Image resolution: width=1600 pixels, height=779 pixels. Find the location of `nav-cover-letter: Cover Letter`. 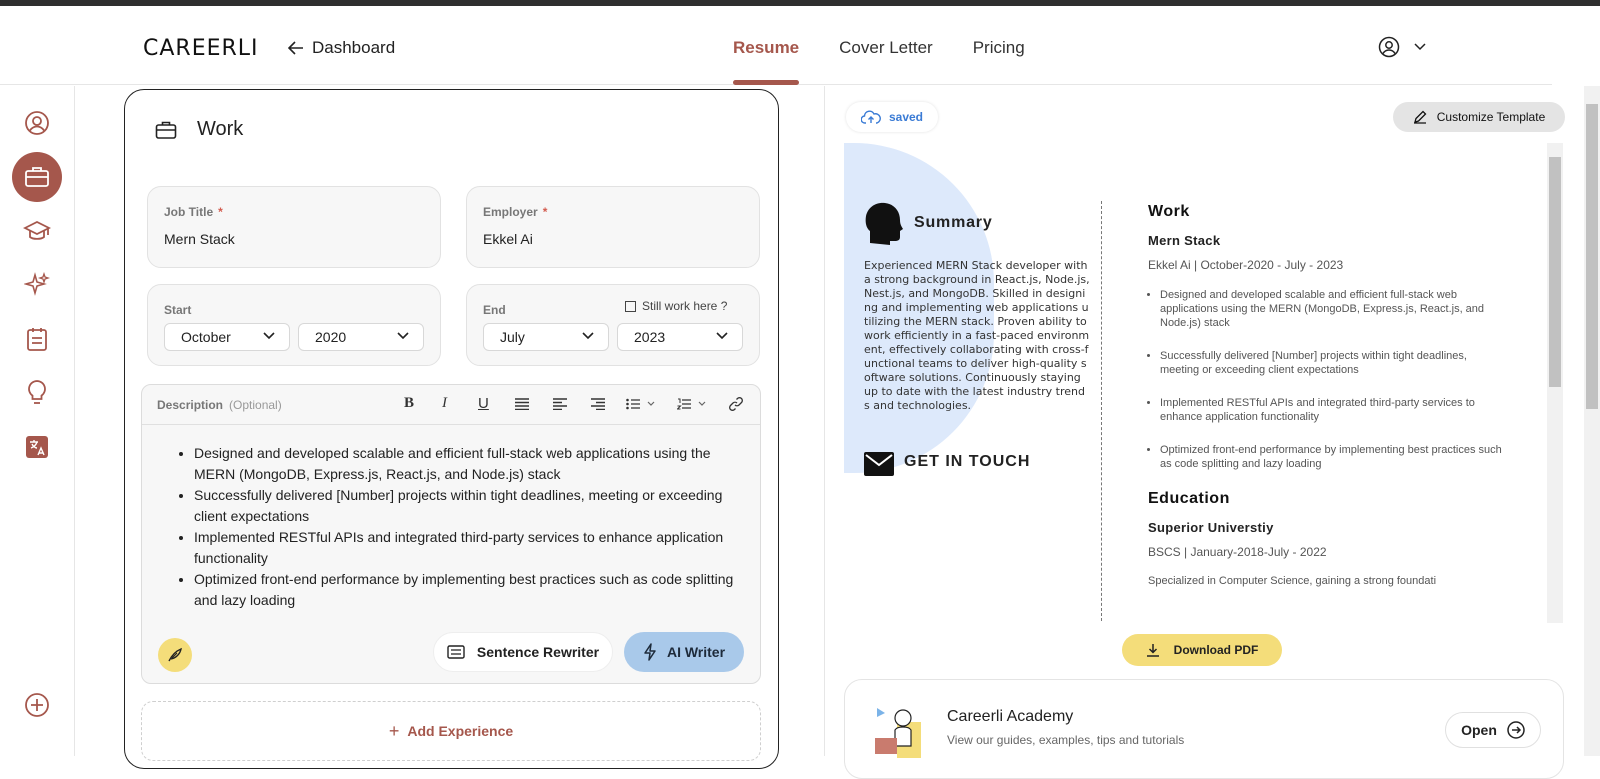

nav-cover-letter: Cover Letter is located at coordinates (886, 48).